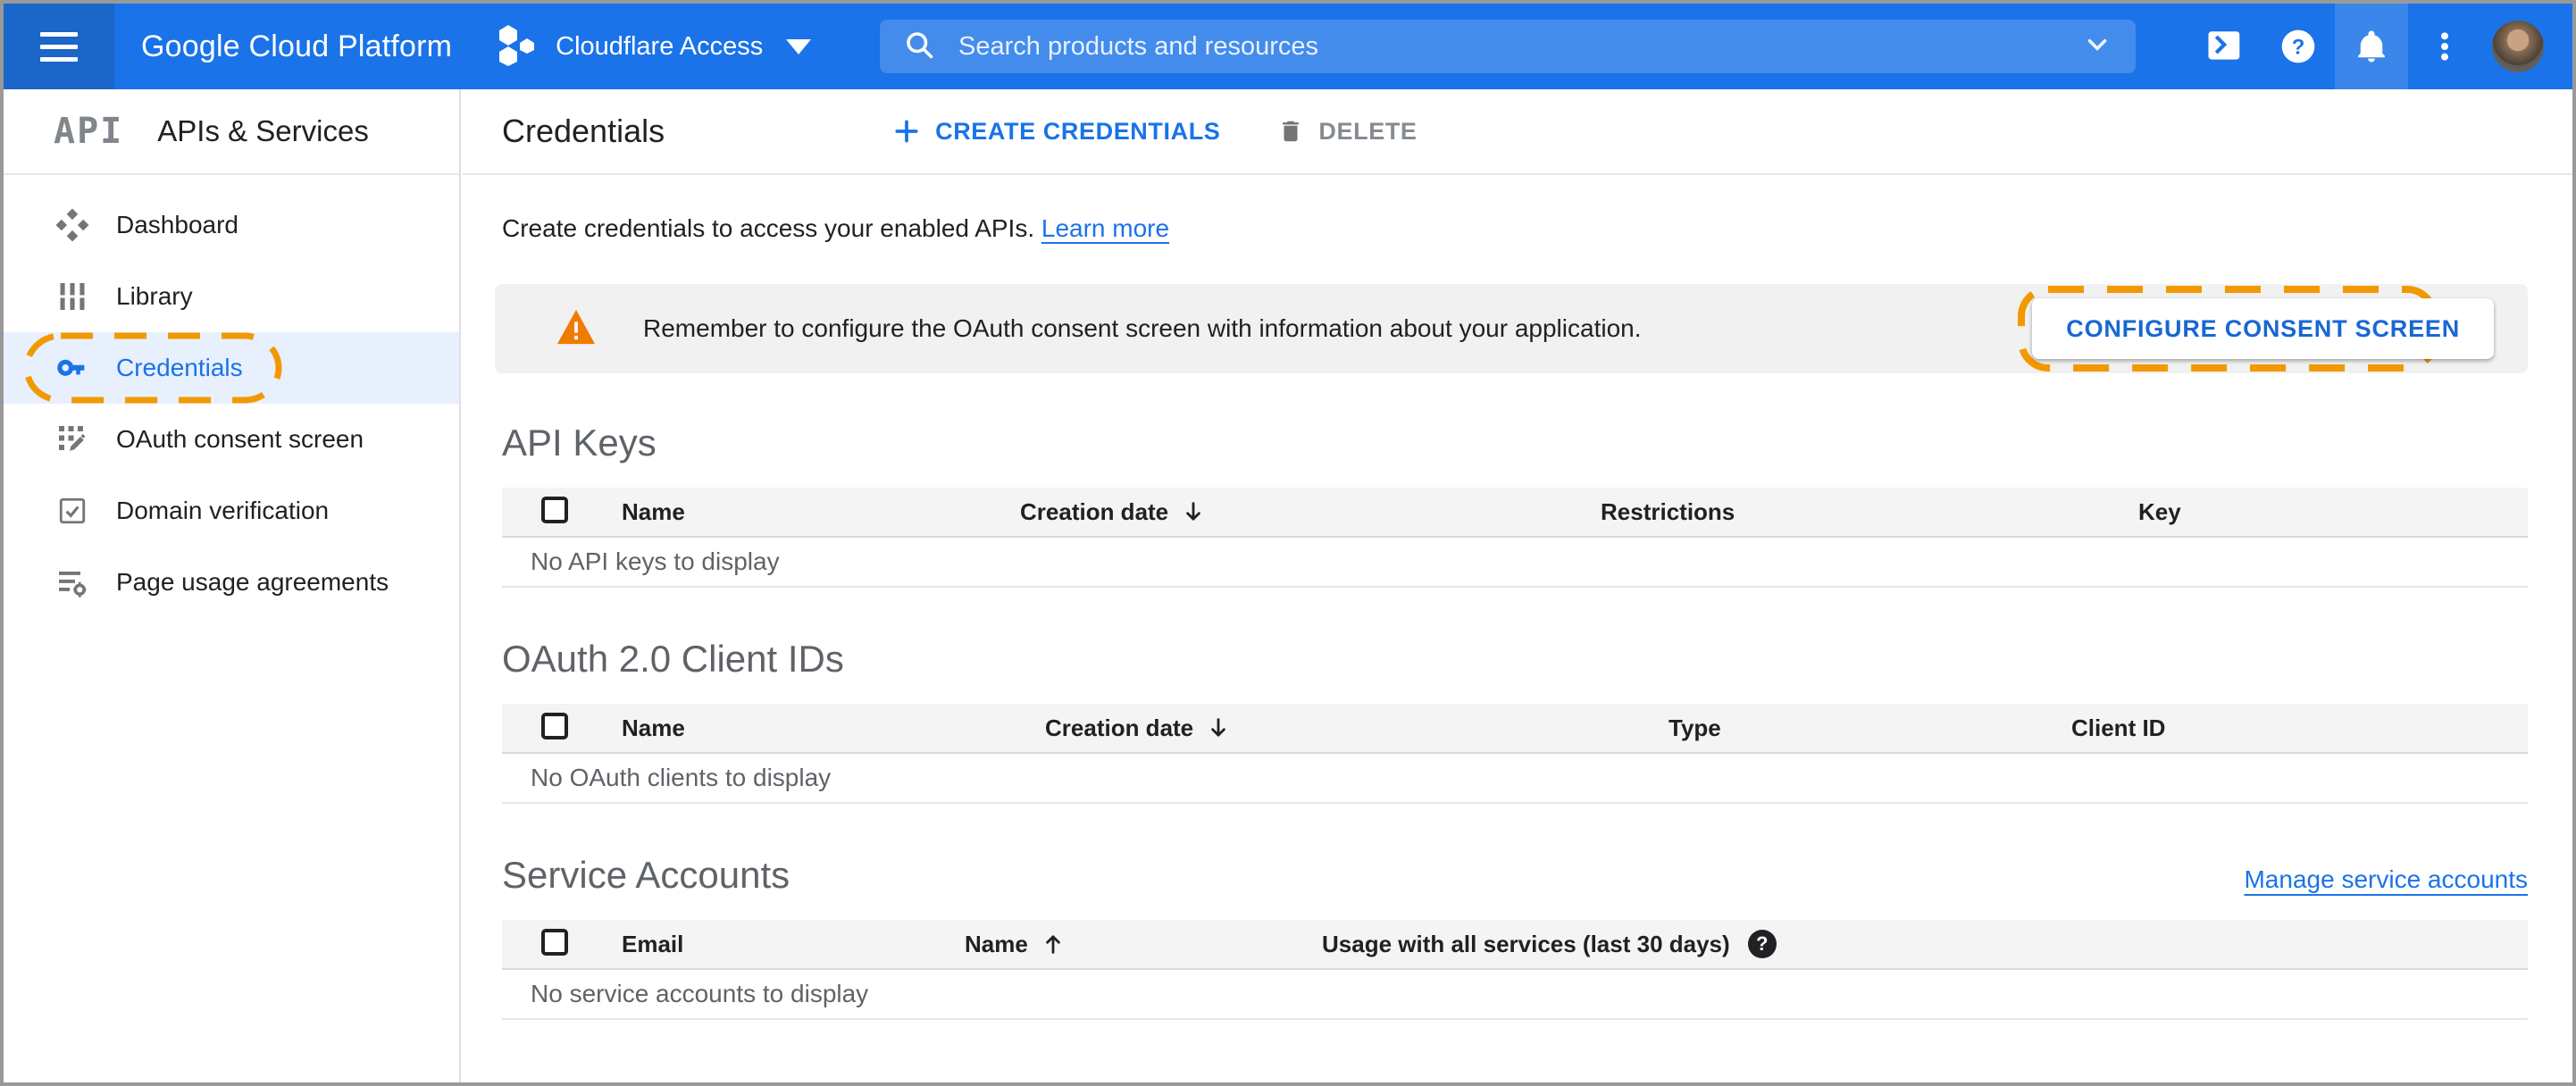 This screenshot has width=2576, height=1086. I want to click on service-accounts-empty-row: No service accounts to display, so click(1515, 995).